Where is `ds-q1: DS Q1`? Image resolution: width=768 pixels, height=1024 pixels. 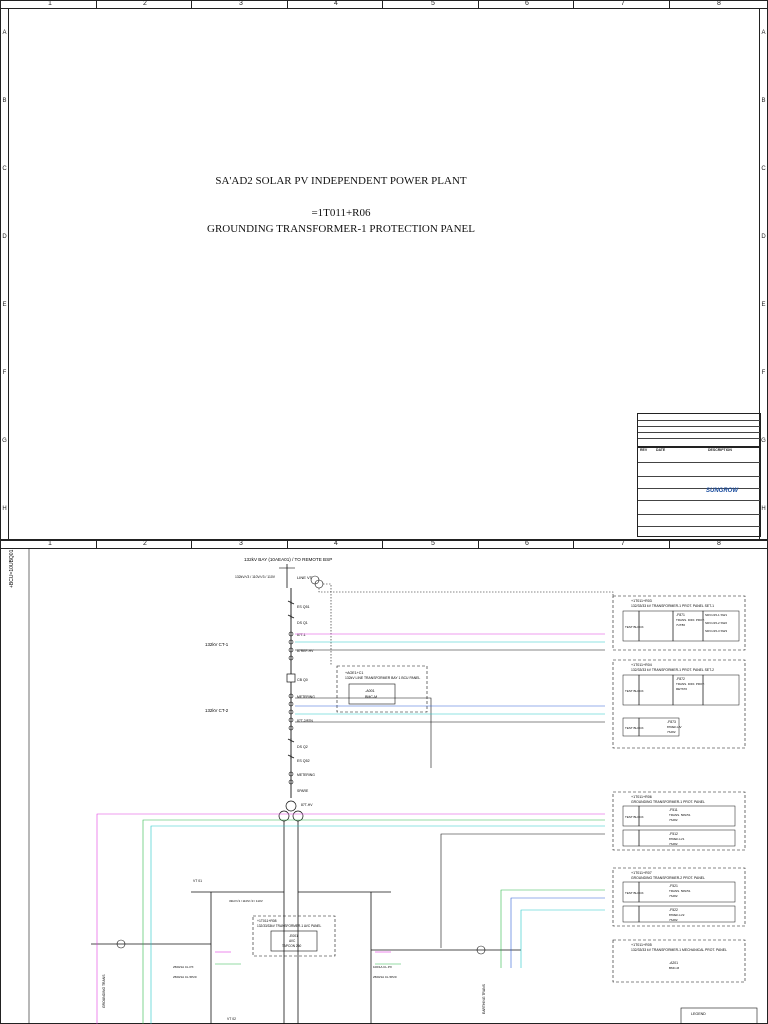
ds-q1: DS Q1 is located at coordinates (302, 623).